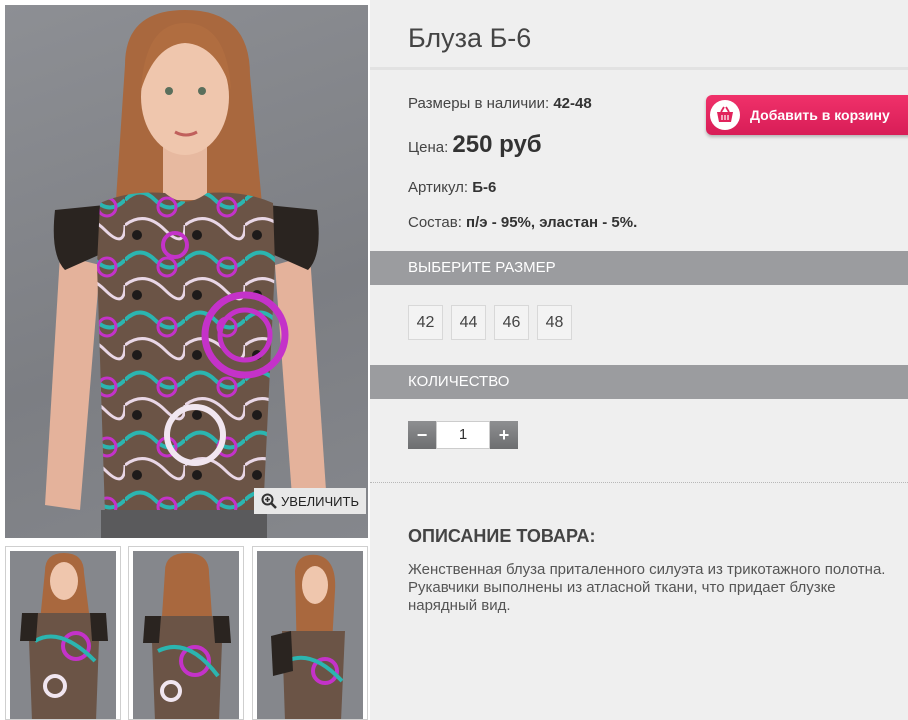  I want to click on magnifier-plus-icon, so click(269, 501).